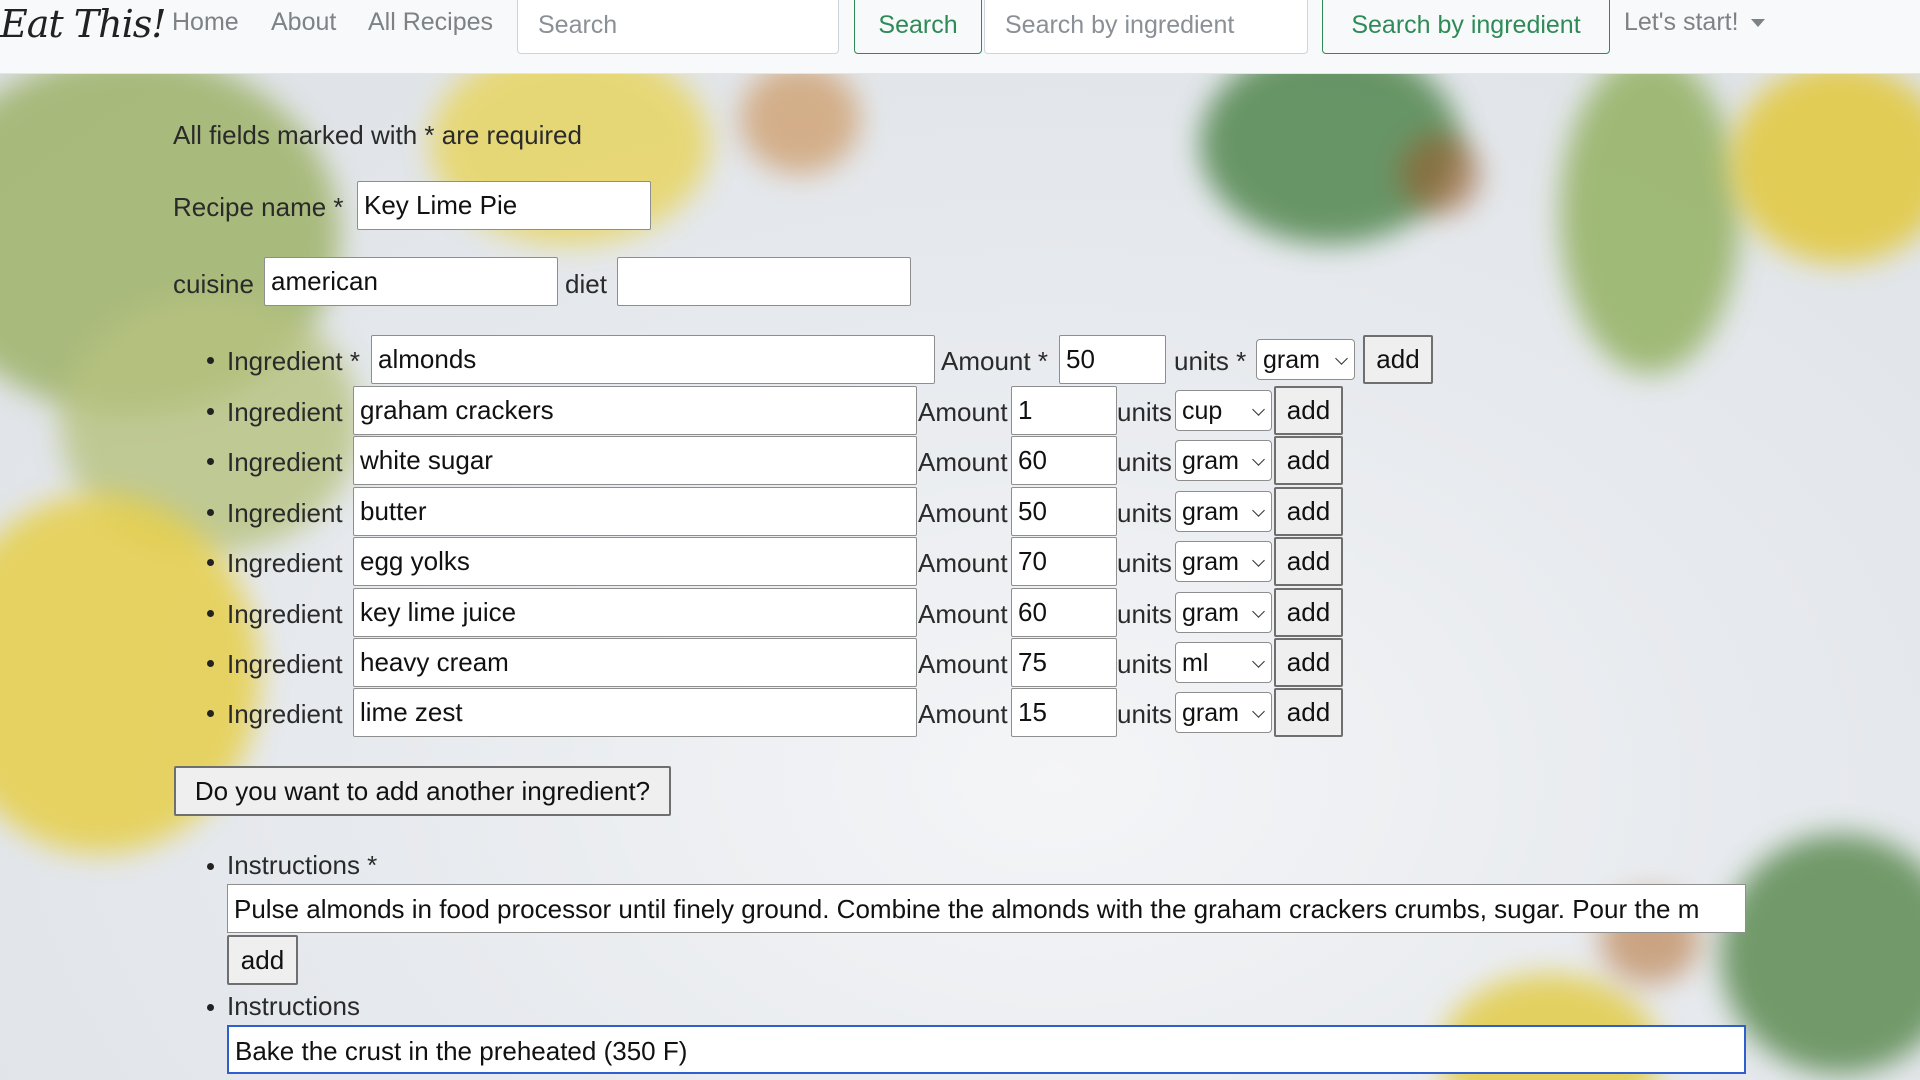 The height and width of the screenshot is (1080, 1920). What do you see at coordinates (994, 361) in the screenshot?
I see `amount-label: Amount *` at bounding box center [994, 361].